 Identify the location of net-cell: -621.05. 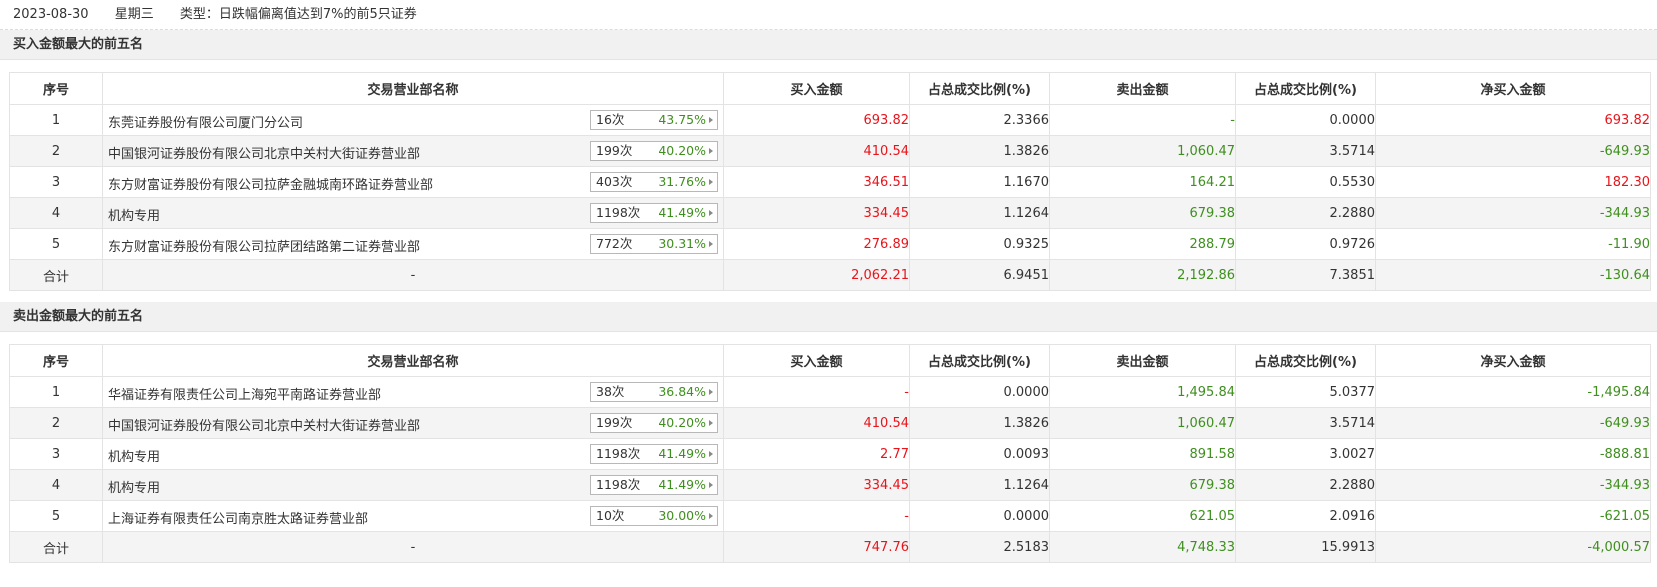
(1513, 516).